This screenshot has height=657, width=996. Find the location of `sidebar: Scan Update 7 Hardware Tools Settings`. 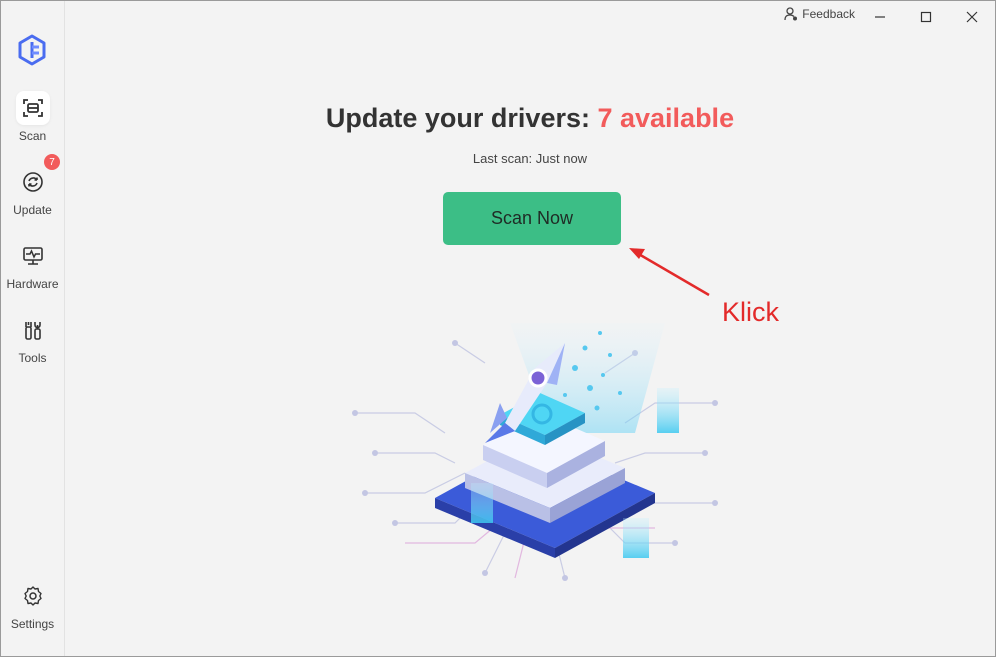

sidebar: Scan Update 7 Hardware Tools Settings is located at coordinates (33, 328).